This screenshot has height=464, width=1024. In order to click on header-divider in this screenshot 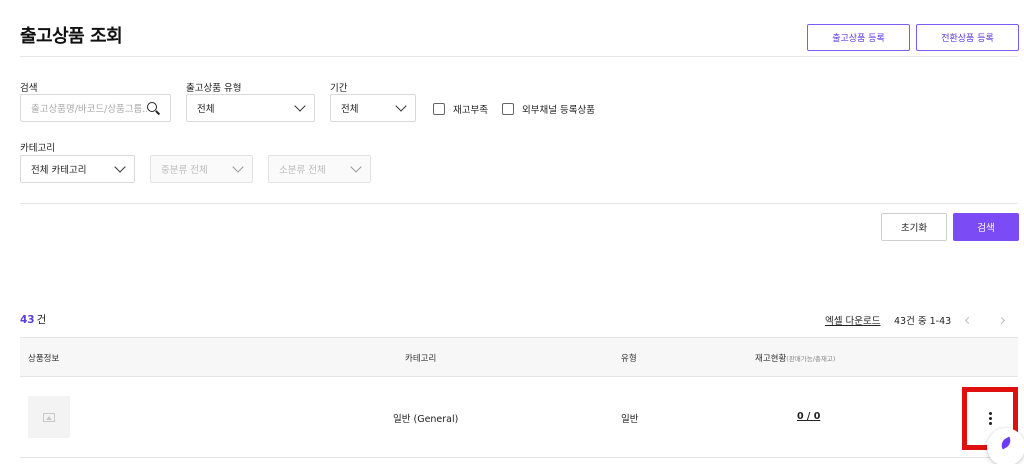, I will do `click(519, 56)`.